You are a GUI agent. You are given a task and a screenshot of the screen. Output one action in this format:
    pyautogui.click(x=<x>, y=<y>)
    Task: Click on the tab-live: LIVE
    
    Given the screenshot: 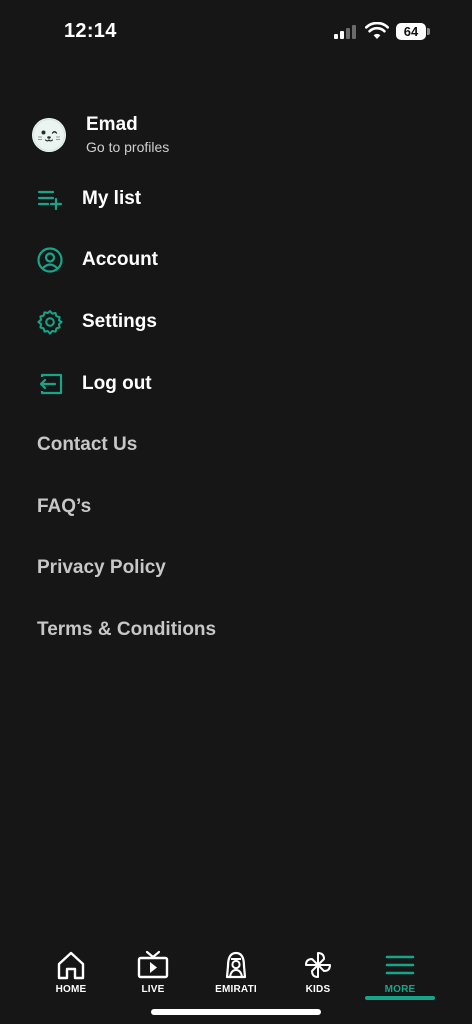 What is the action you would take?
    pyautogui.click(x=153, y=974)
    